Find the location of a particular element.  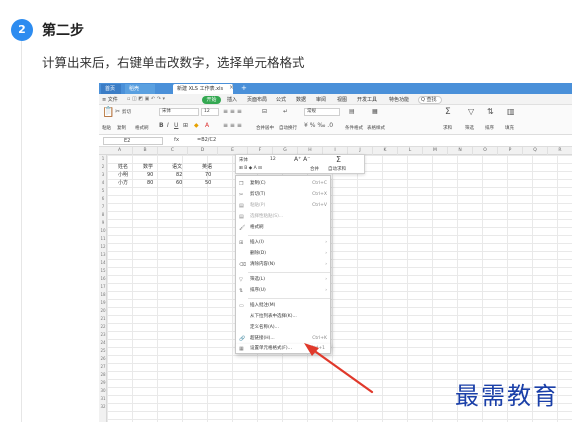

menu-formulas: 公式 is located at coordinates (281, 99).